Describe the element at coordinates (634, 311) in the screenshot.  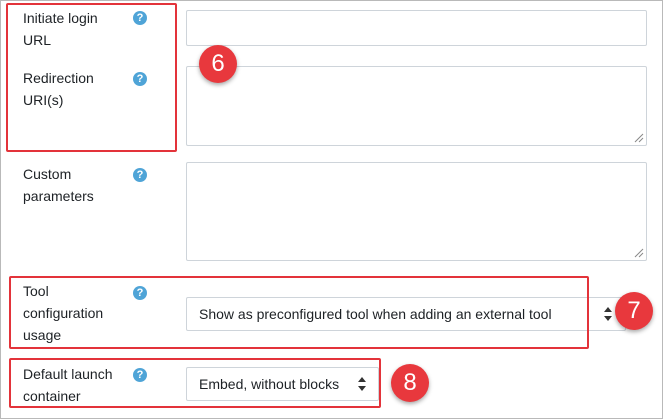
I see `step-marker-7: 7` at that location.